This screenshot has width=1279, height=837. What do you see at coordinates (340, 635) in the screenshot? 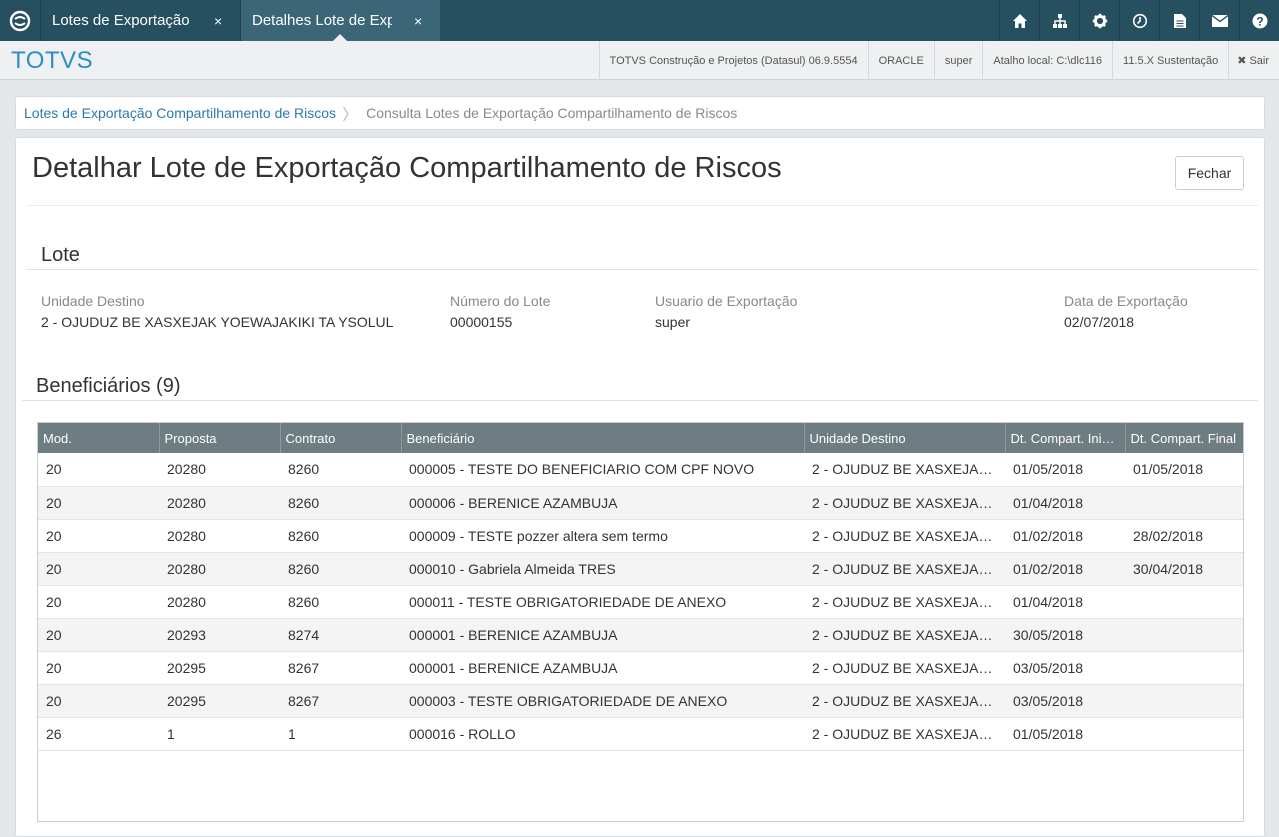
I see `cell-contrato: 8274` at bounding box center [340, 635].